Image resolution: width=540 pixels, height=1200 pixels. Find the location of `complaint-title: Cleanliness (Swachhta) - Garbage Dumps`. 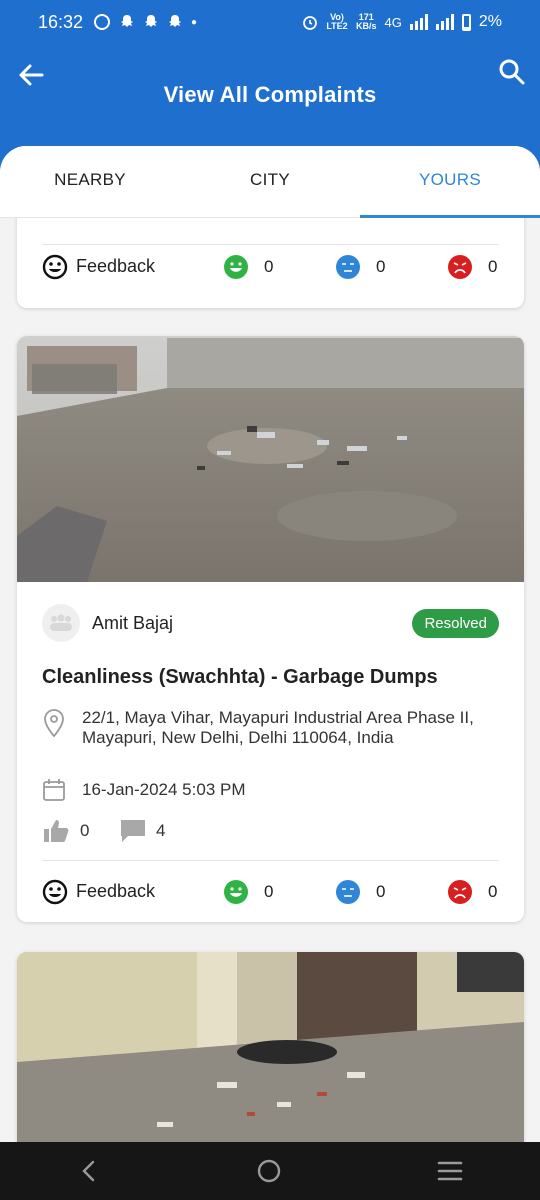

complaint-title: Cleanliness (Swachhta) - Garbage Dumps is located at coordinates (240, 677).